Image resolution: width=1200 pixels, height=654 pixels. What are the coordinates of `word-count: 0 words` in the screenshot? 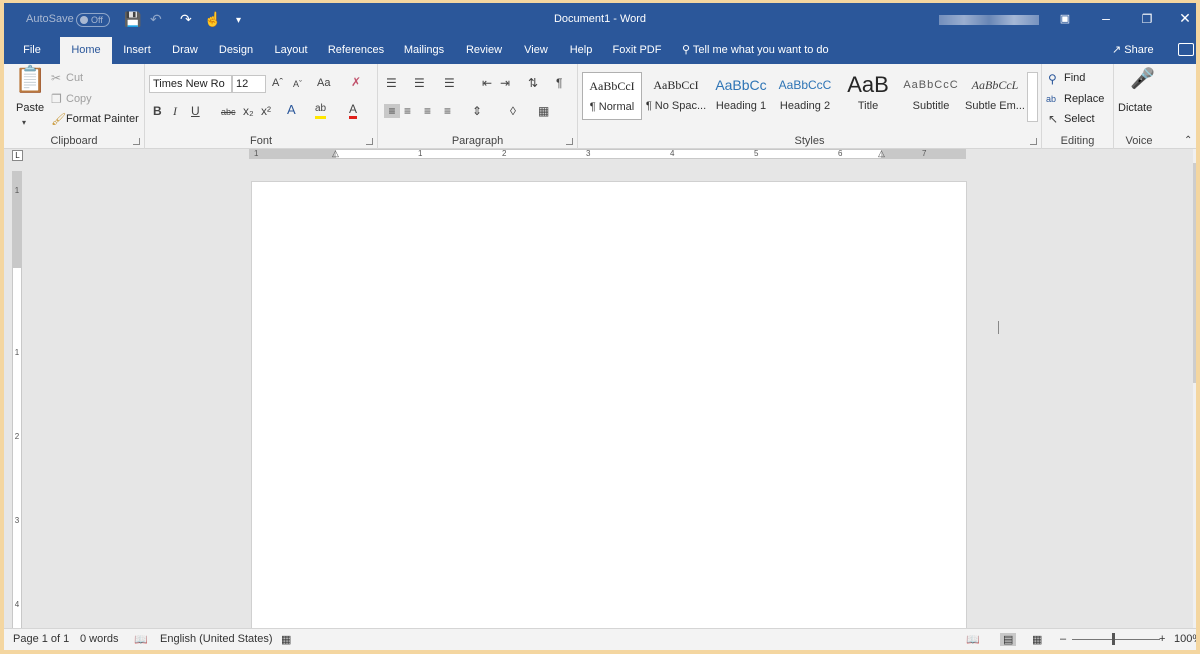 It's located at (99, 639).